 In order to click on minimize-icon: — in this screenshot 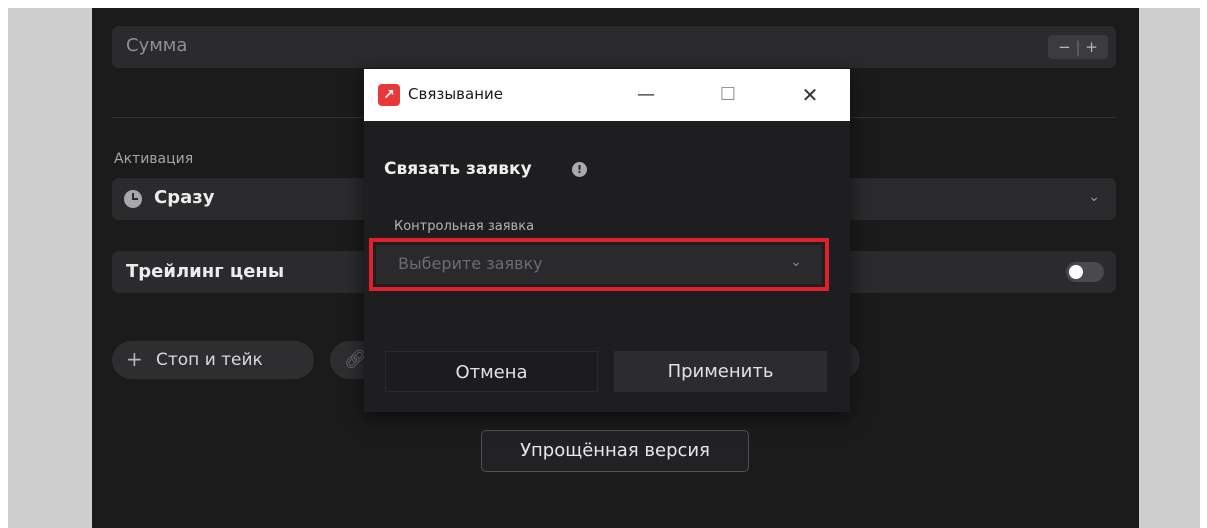, I will do `click(646, 95)`.